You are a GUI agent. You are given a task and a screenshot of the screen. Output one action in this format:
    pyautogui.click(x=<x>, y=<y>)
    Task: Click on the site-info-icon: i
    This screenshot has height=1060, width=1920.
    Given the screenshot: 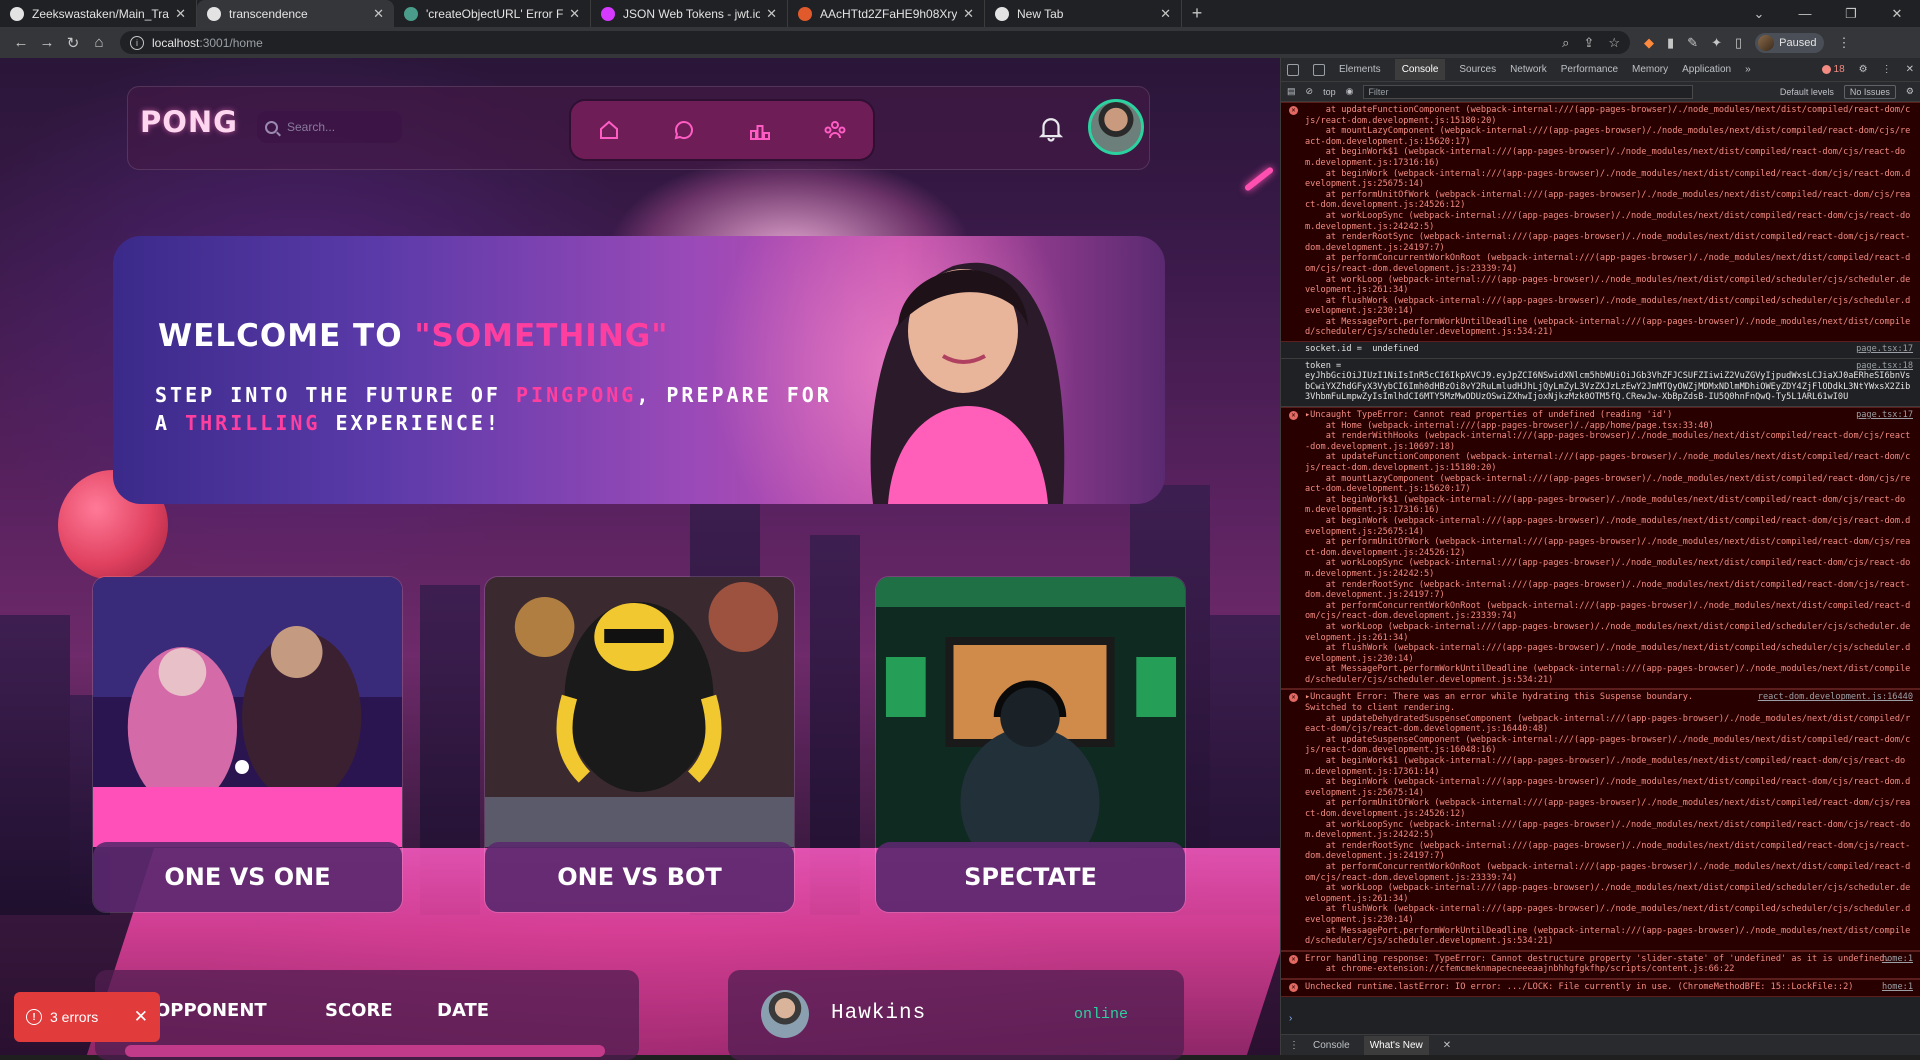 What is the action you would take?
    pyautogui.click(x=137, y=42)
    